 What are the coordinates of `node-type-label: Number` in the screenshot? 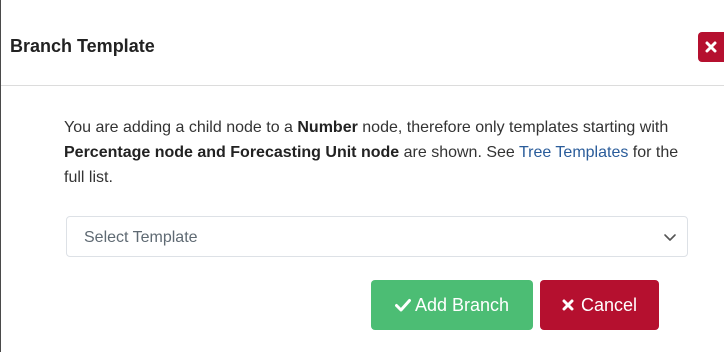 It's located at (327, 127).